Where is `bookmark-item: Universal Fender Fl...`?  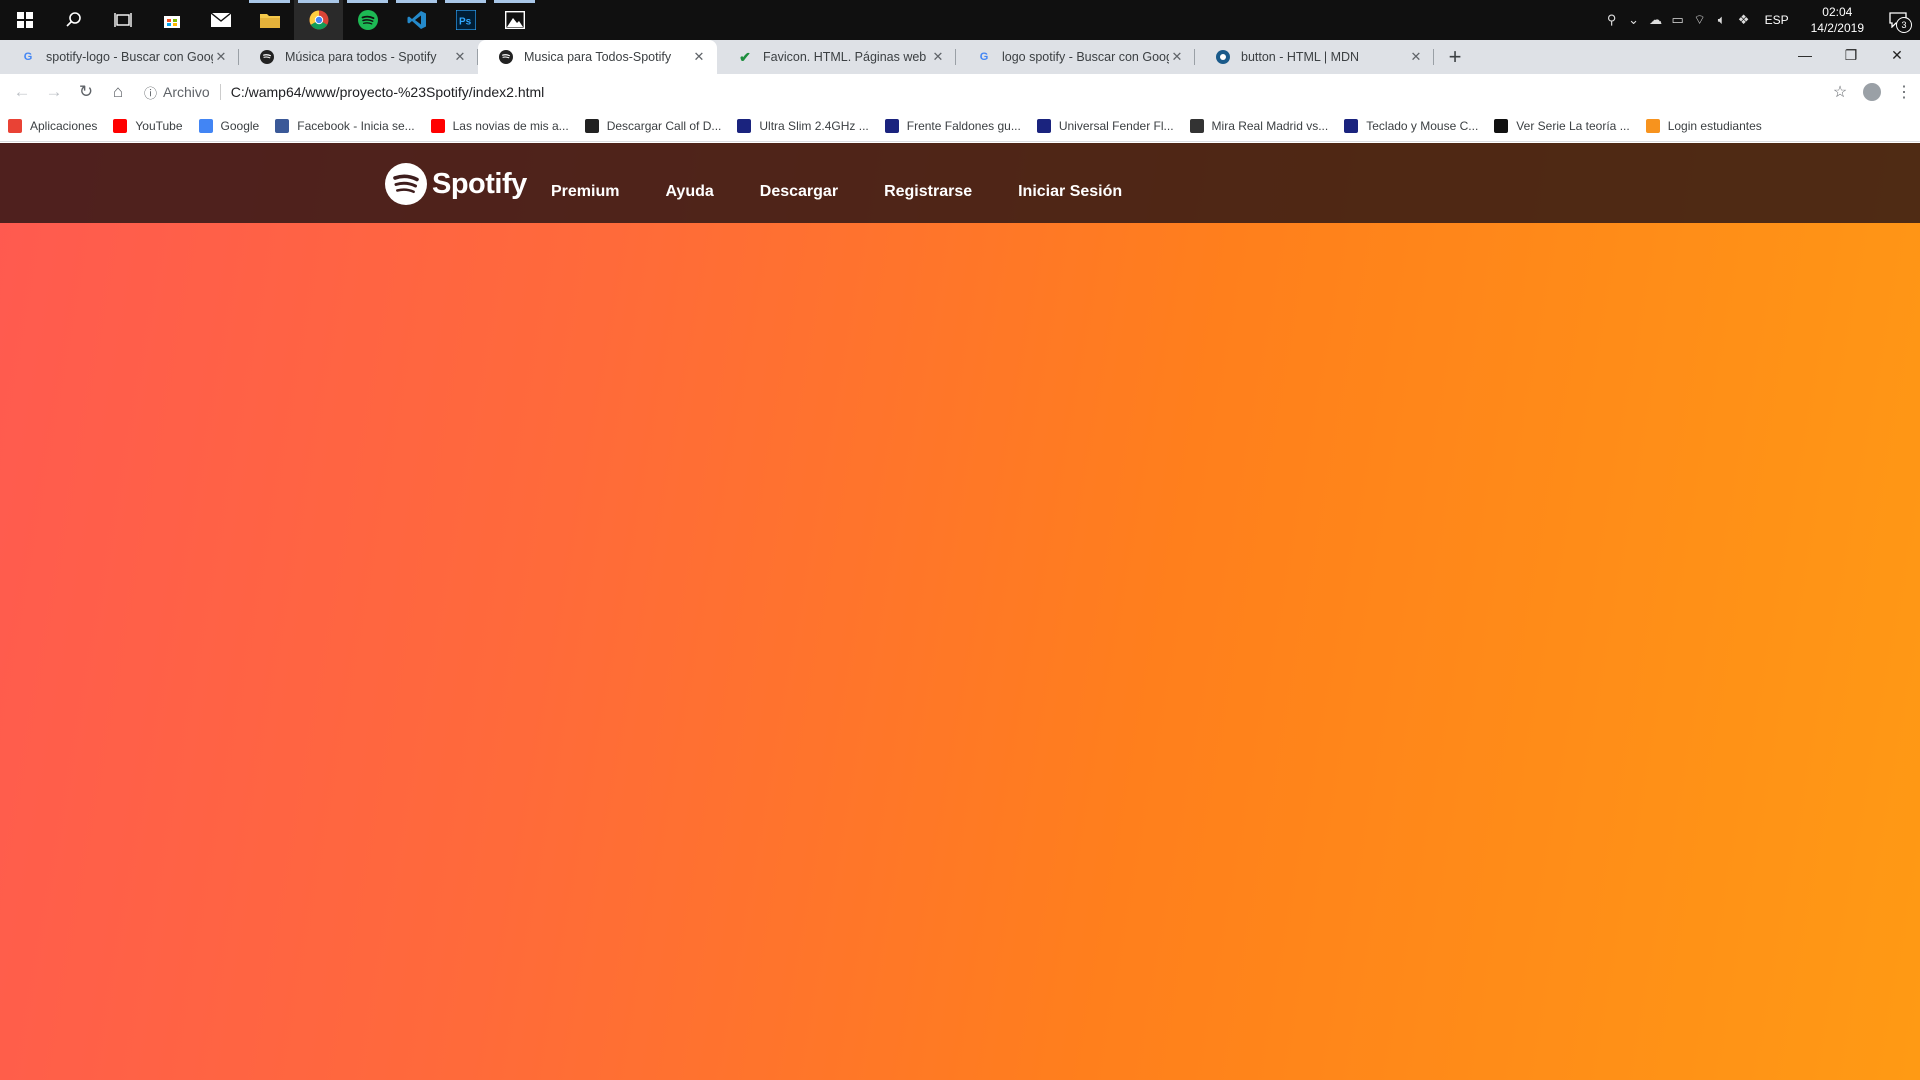
bookmark-item: Universal Fender Fl... is located at coordinates (1105, 125).